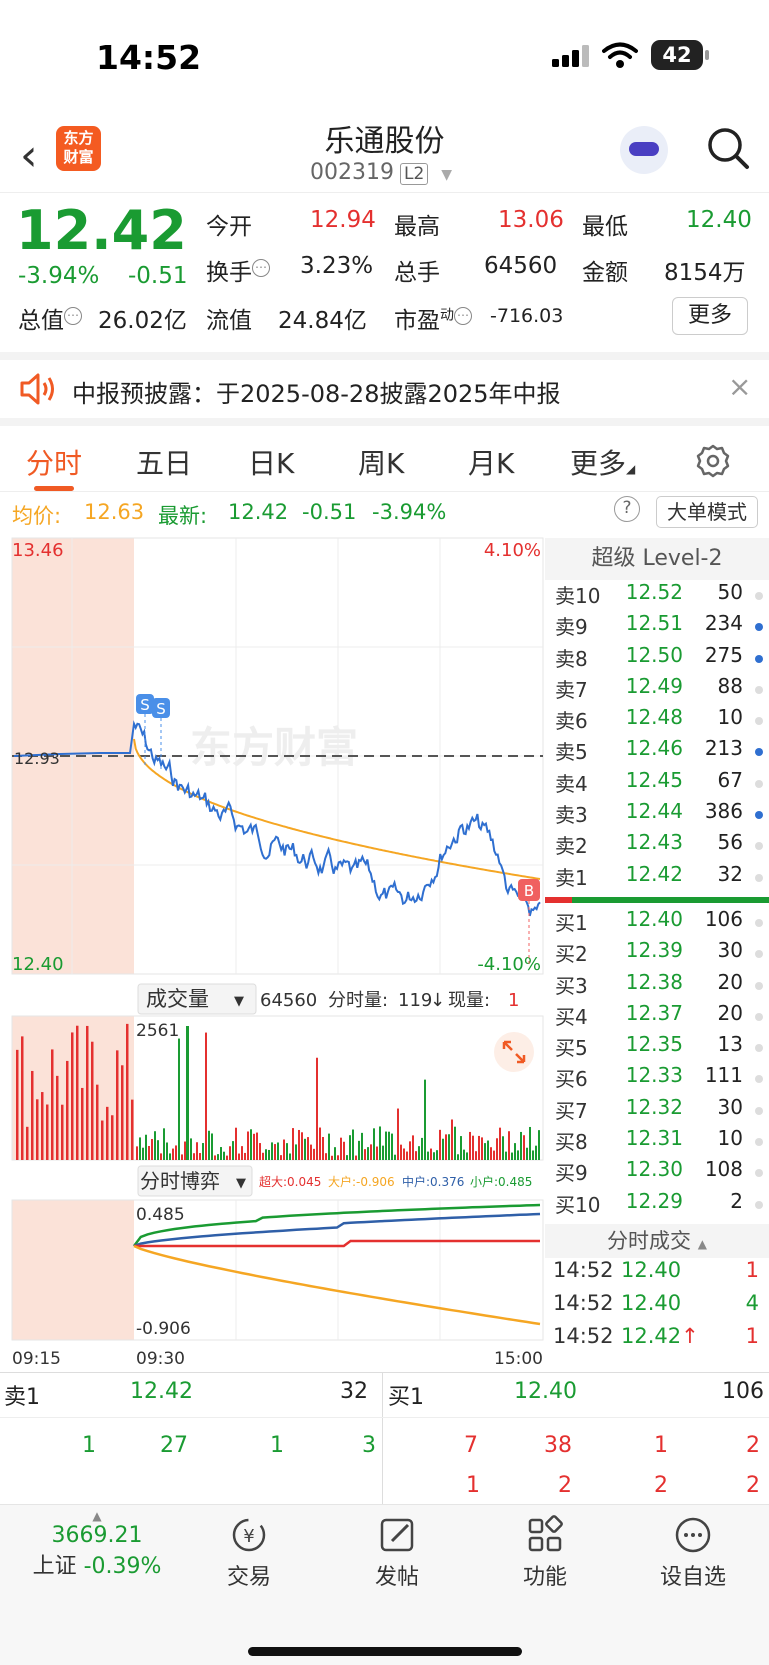 This screenshot has width=769, height=1665. What do you see at coordinates (657, 1016) in the screenshot?
I see `bid-row: 买4 12.37 20` at bounding box center [657, 1016].